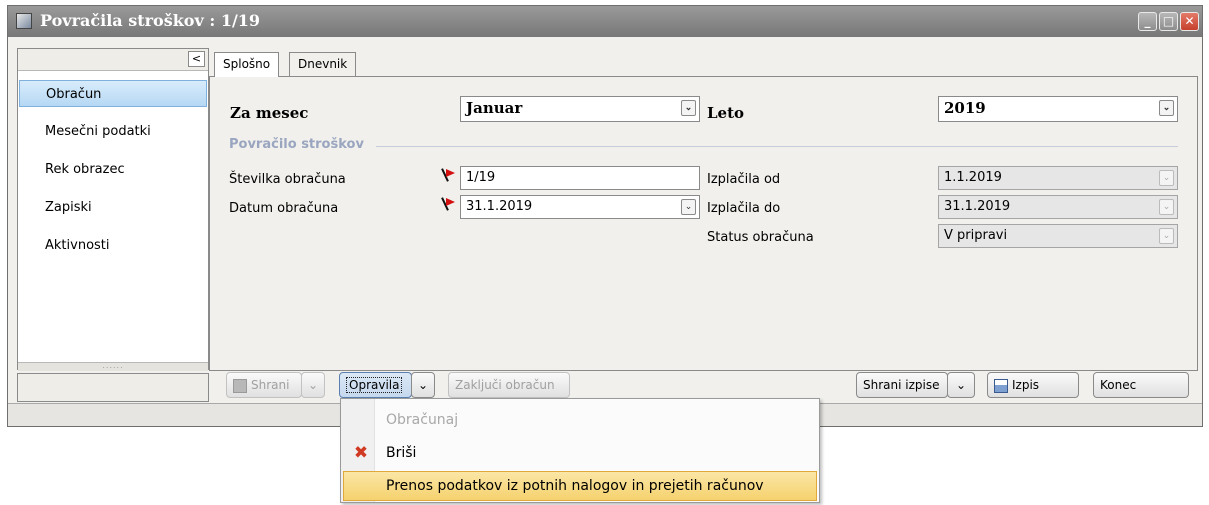 This screenshot has height=505, width=1209. What do you see at coordinates (760, 237) in the screenshot?
I see `status-obracuna-label: Status obračuna` at bounding box center [760, 237].